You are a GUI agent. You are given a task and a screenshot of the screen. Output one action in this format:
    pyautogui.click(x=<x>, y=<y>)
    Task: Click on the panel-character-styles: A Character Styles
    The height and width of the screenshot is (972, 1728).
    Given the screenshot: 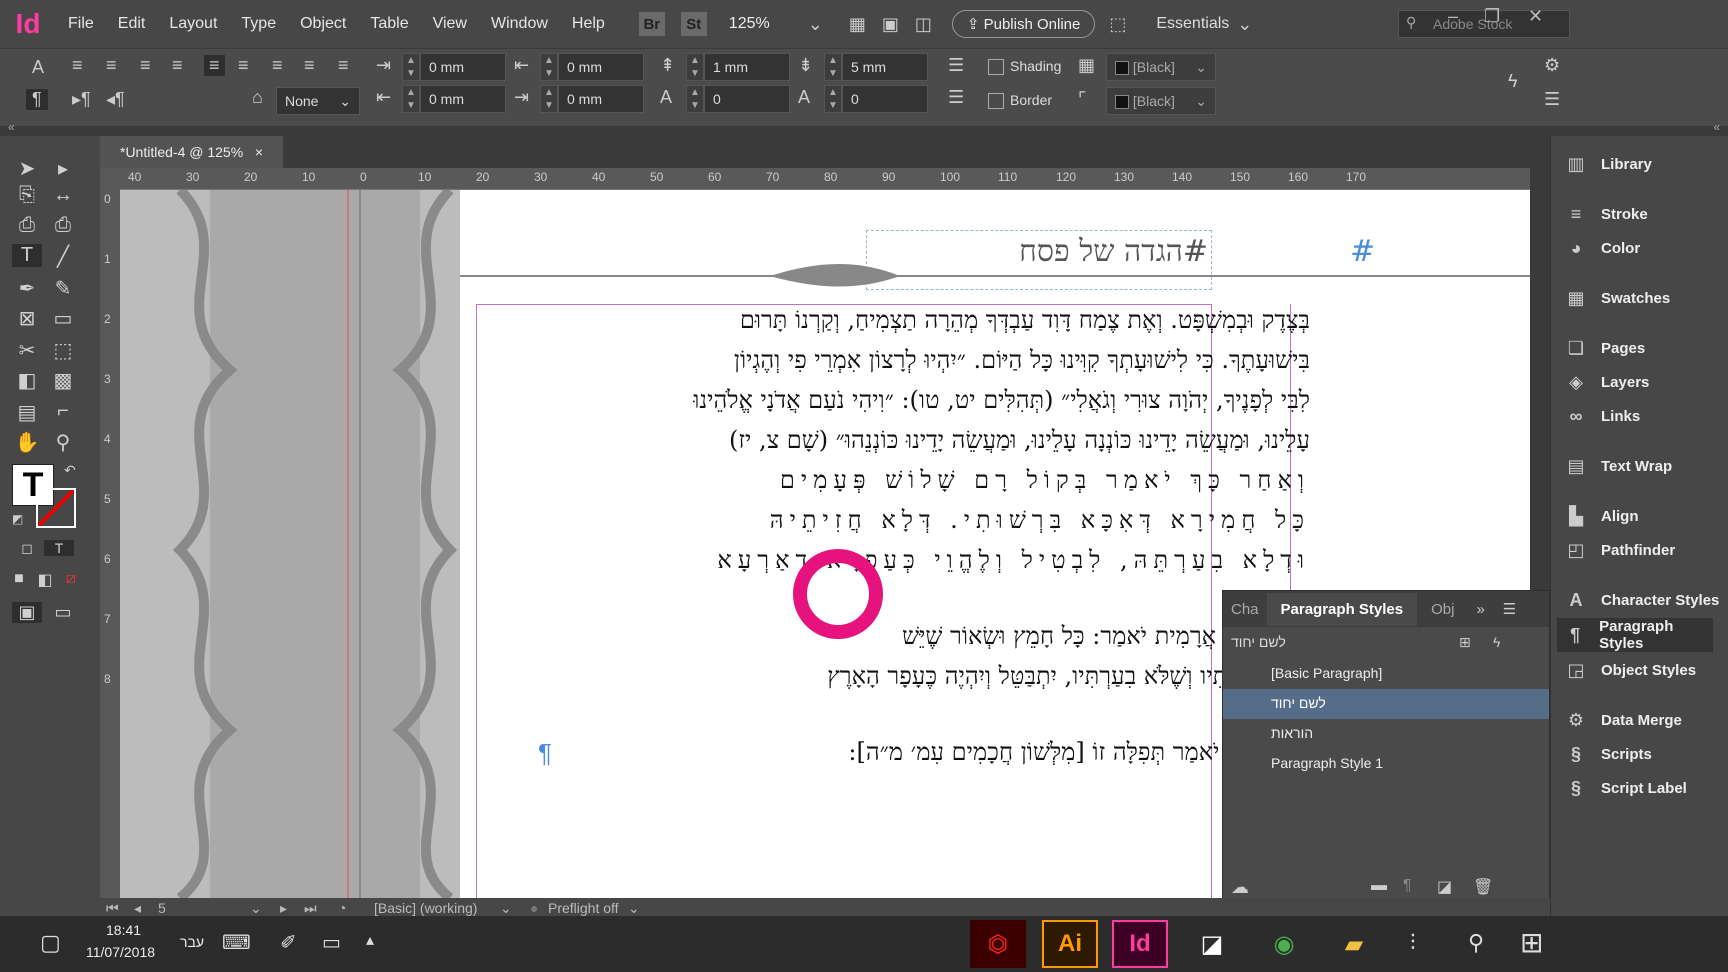 What is the action you would take?
    pyautogui.click(x=1641, y=600)
    